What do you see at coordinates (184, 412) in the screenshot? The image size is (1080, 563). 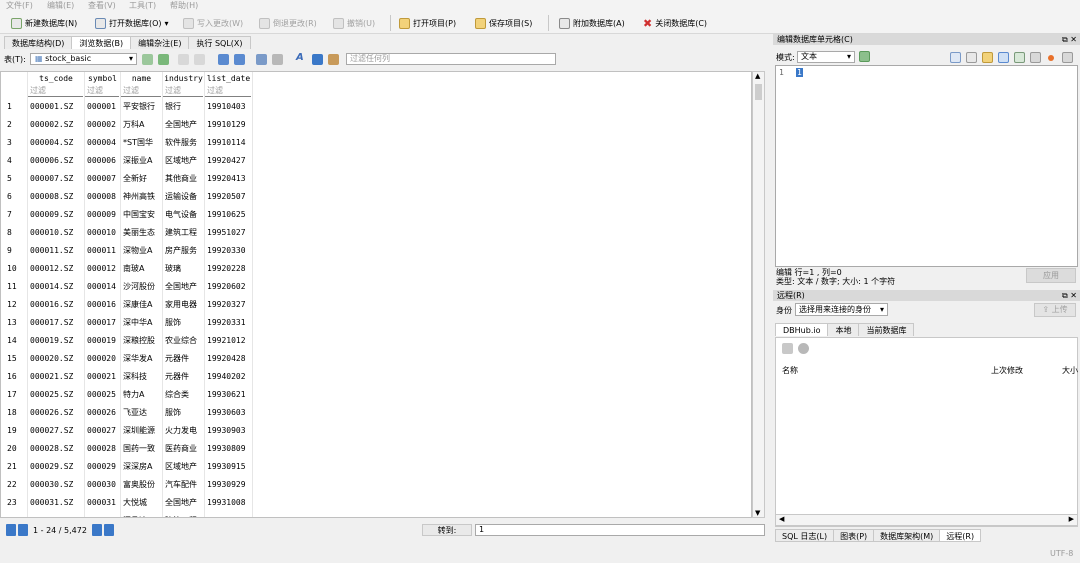 I see `cell-industry: 服饰` at bounding box center [184, 412].